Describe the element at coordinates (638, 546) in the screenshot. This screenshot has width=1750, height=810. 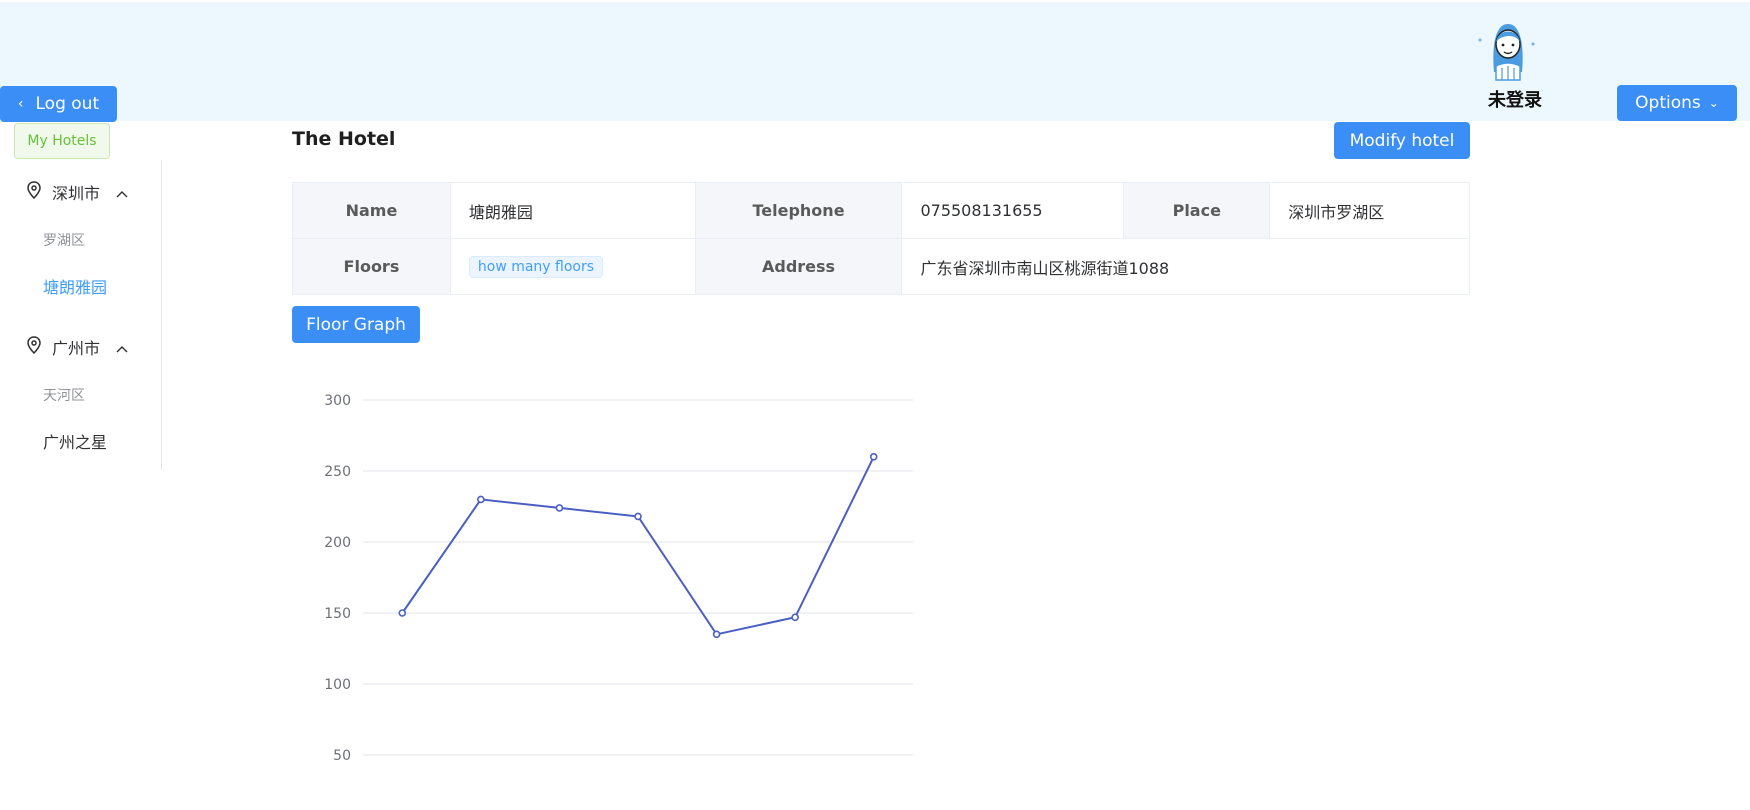
I see `series-line` at that location.